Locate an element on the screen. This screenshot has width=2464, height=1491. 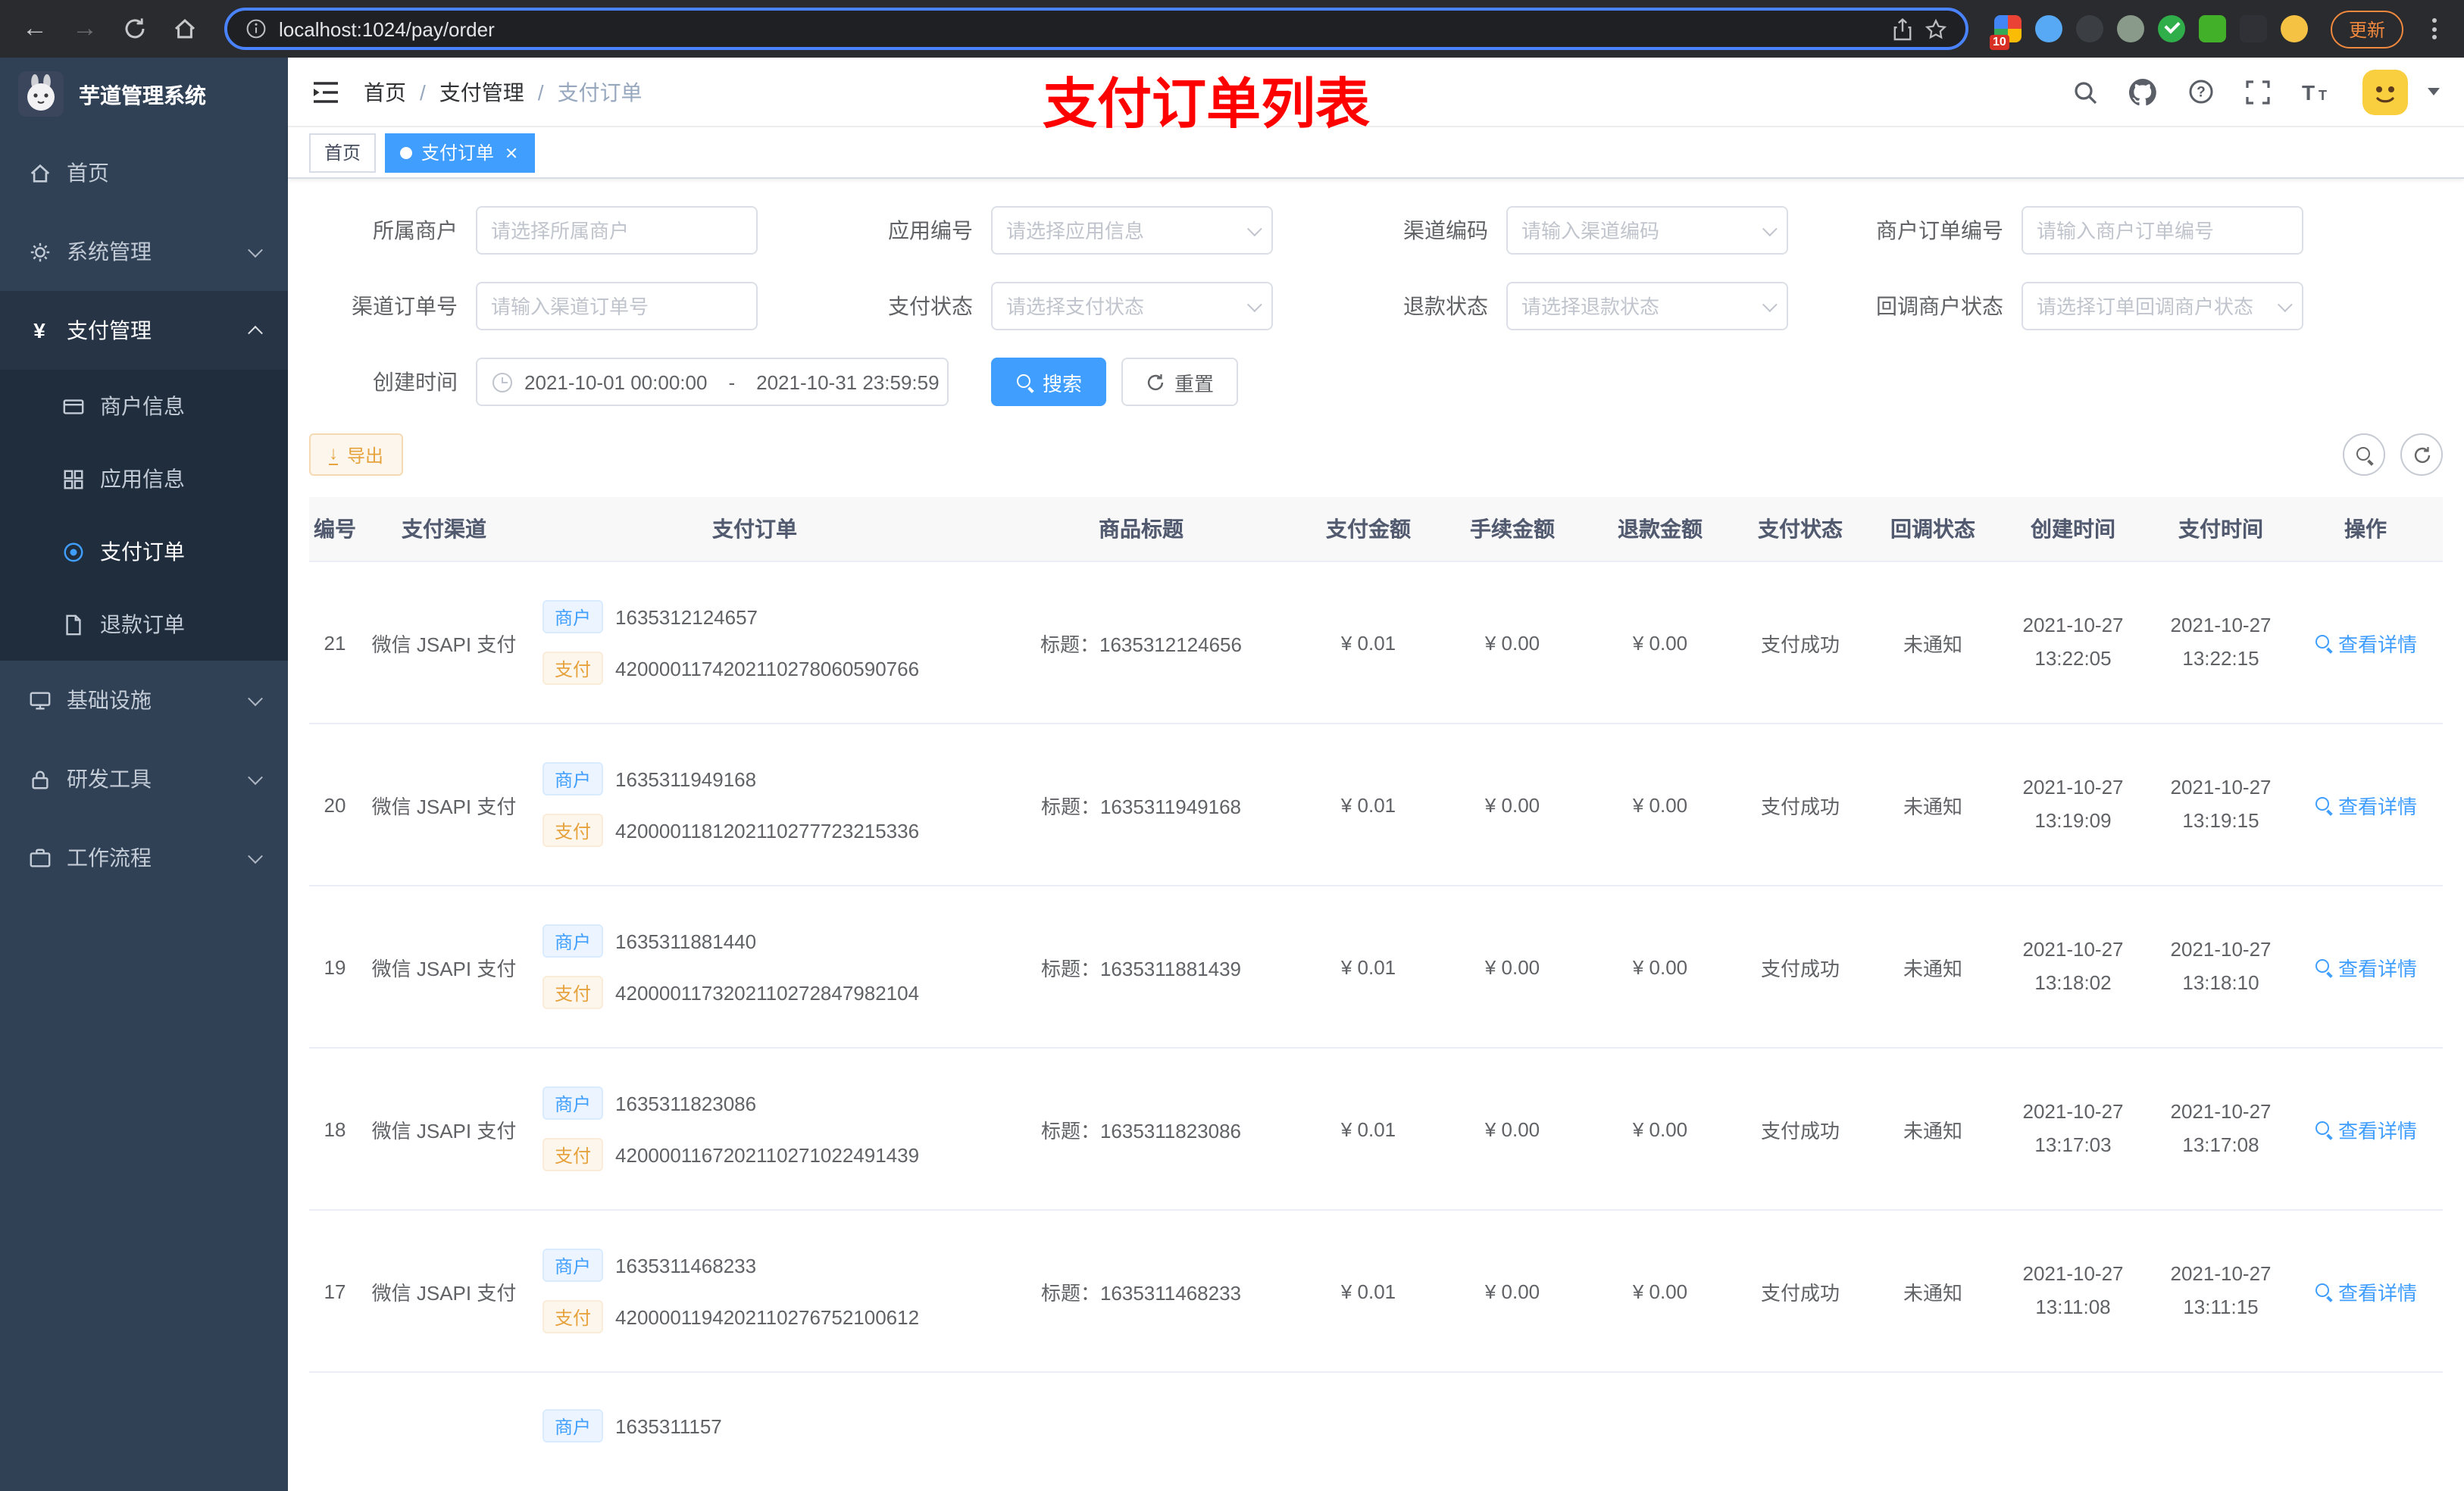
app-logo: 芋道管理系统 is located at coordinates (144, 95).